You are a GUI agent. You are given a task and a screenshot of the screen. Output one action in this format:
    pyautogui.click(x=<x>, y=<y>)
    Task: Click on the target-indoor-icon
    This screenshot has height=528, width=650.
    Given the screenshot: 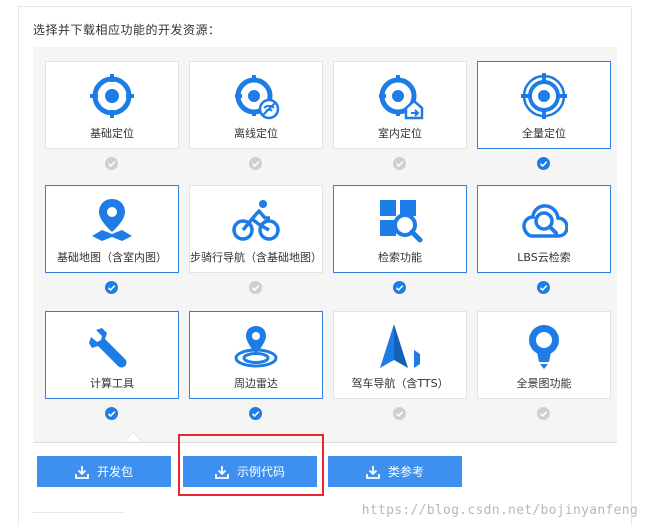 What is the action you would take?
    pyautogui.click(x=400, y=96)
    